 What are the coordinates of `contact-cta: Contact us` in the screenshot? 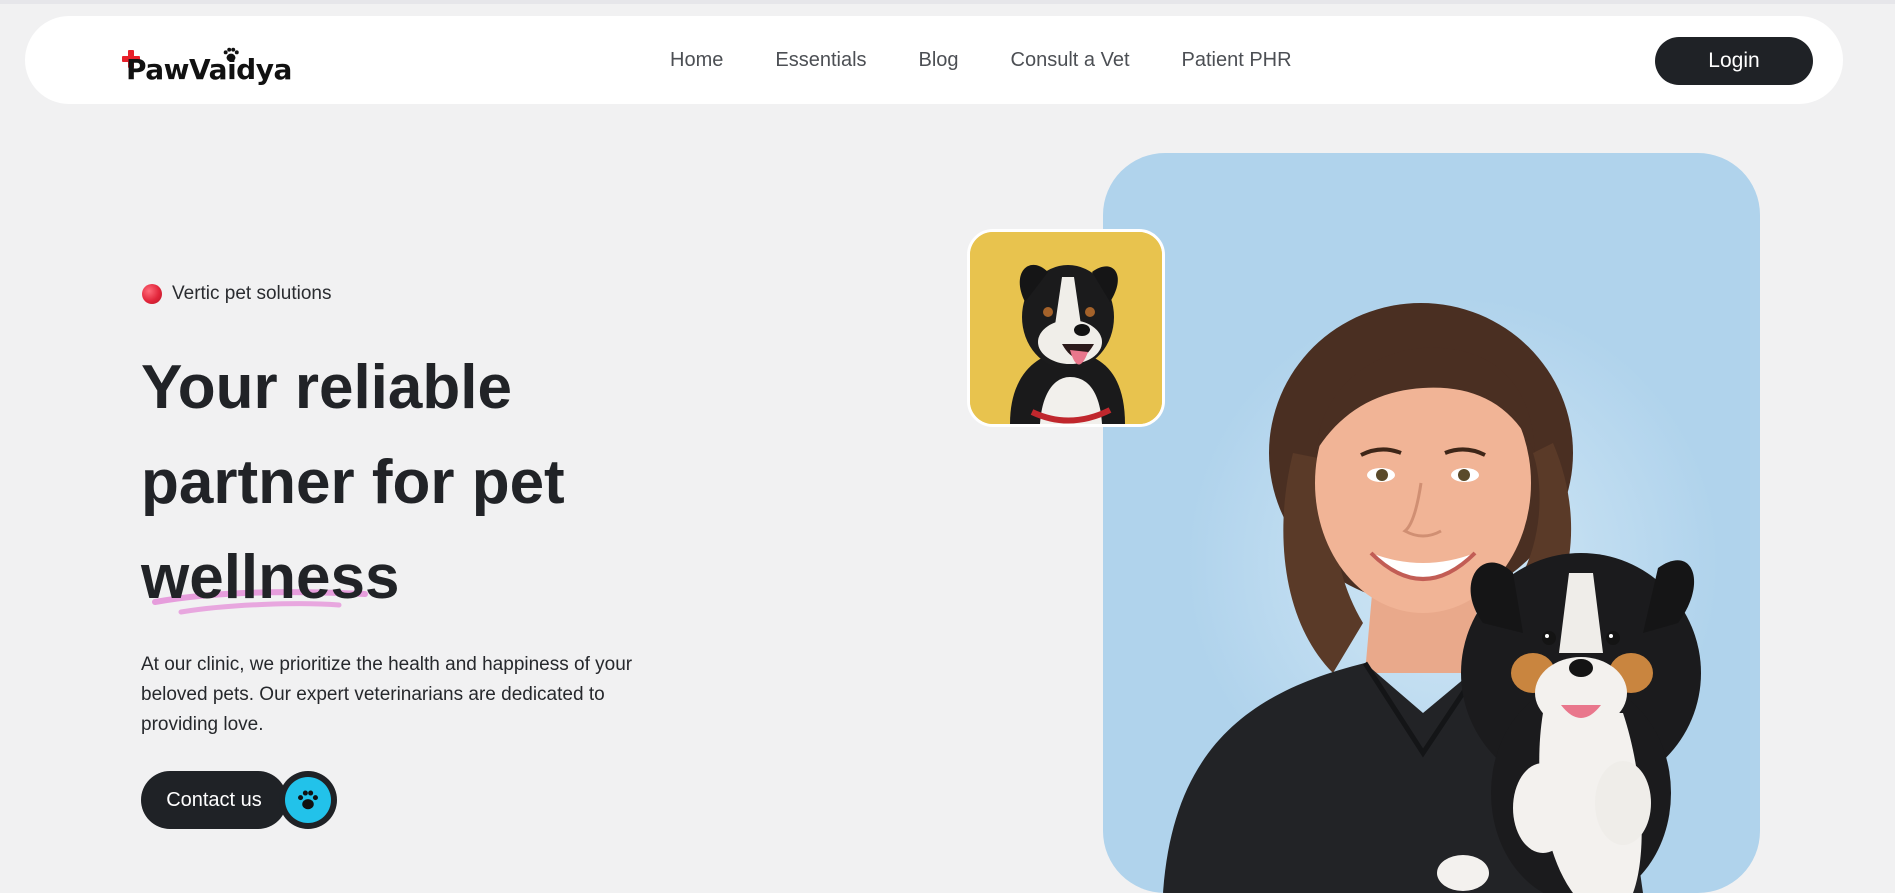 It's located at (246, 800).